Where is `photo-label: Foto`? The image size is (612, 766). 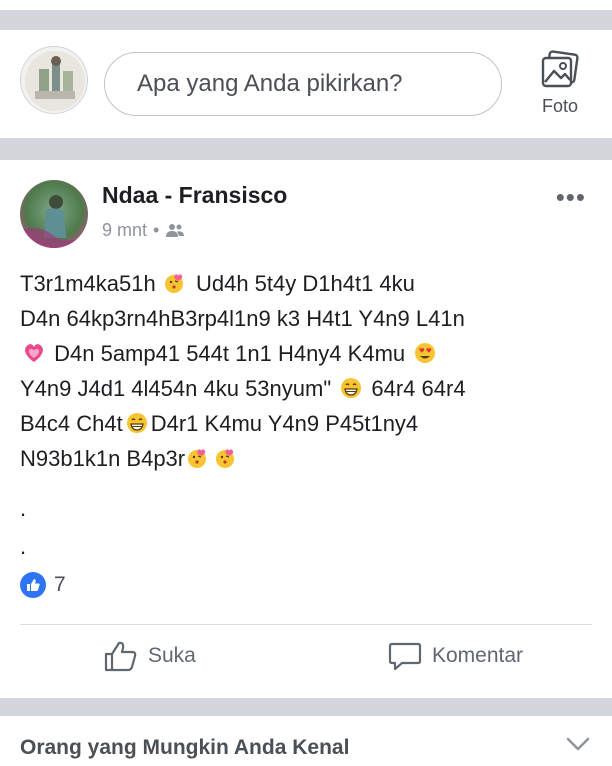
photo-label: Foto is located at coordinates (560, 106).